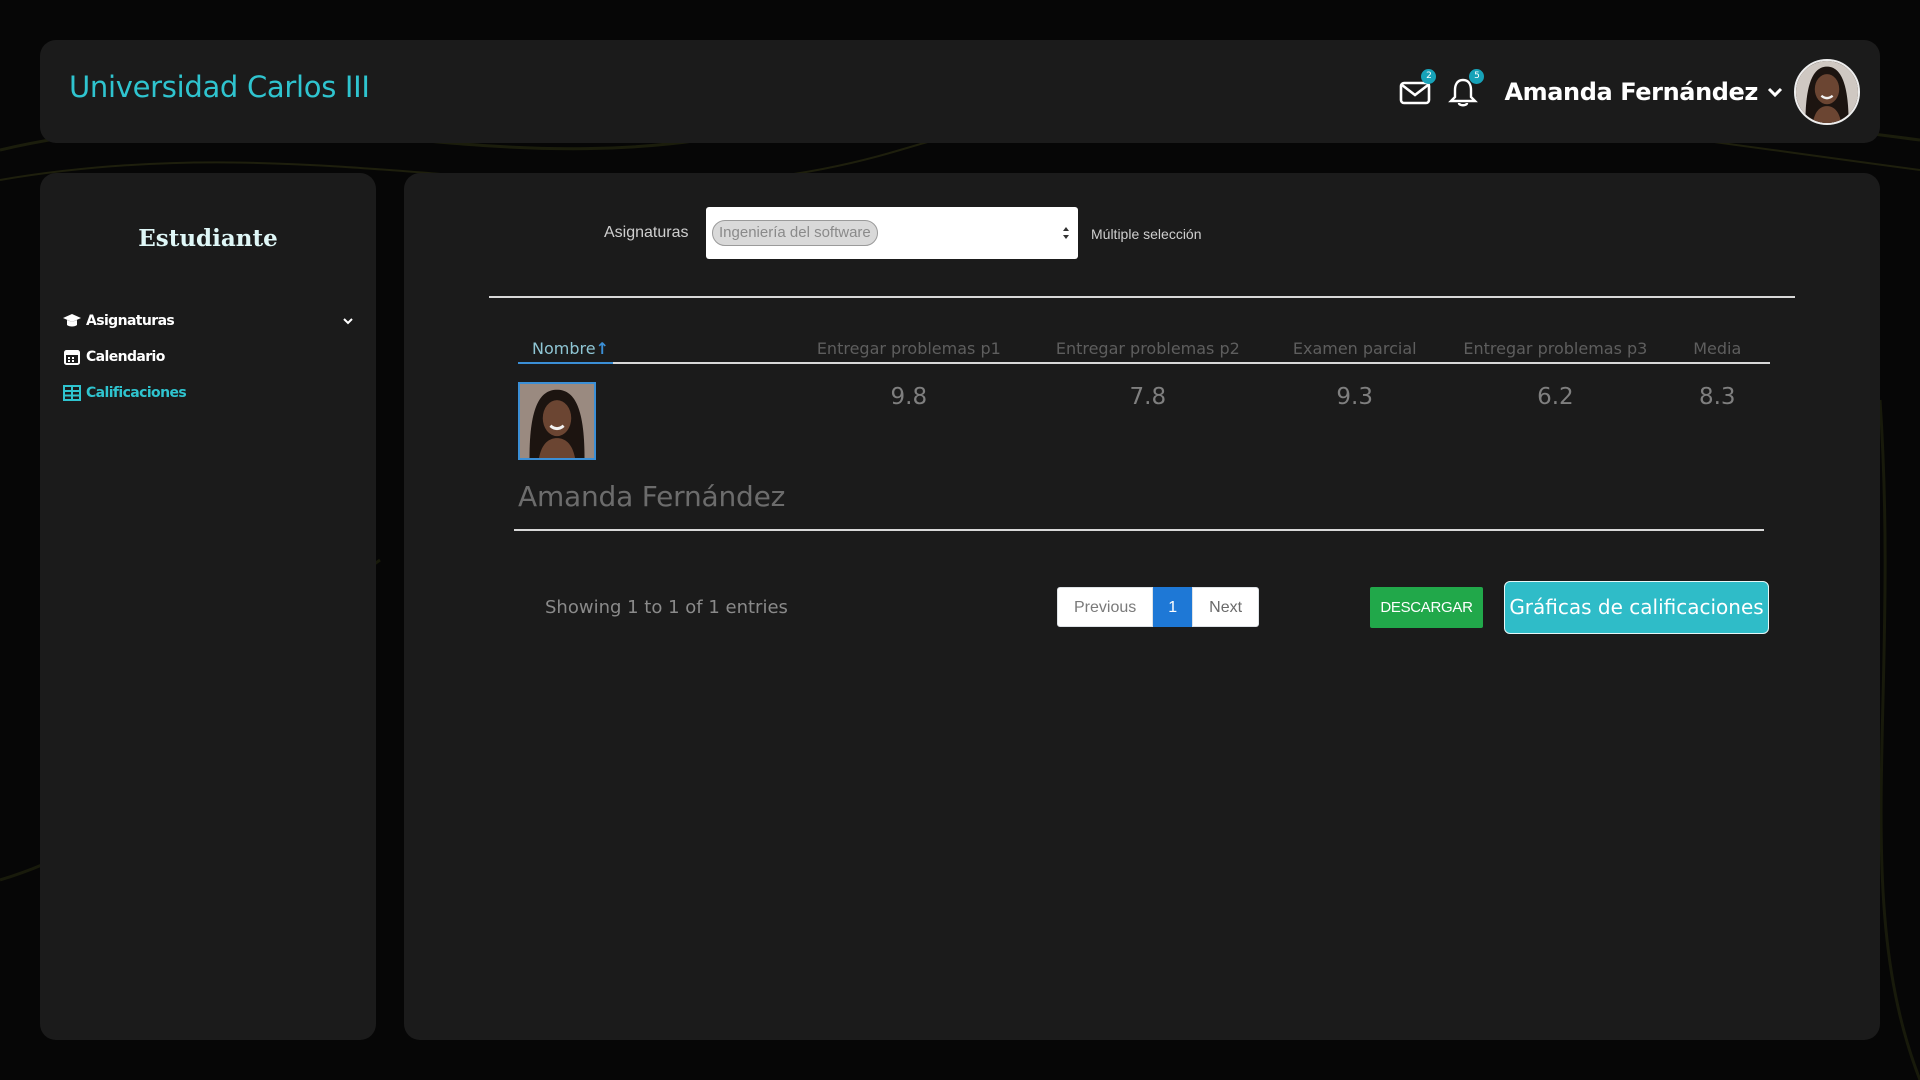 This screenshot has height=1080, width=1920. I want to click on notification-count-badge: 5, so click(1477, 76).